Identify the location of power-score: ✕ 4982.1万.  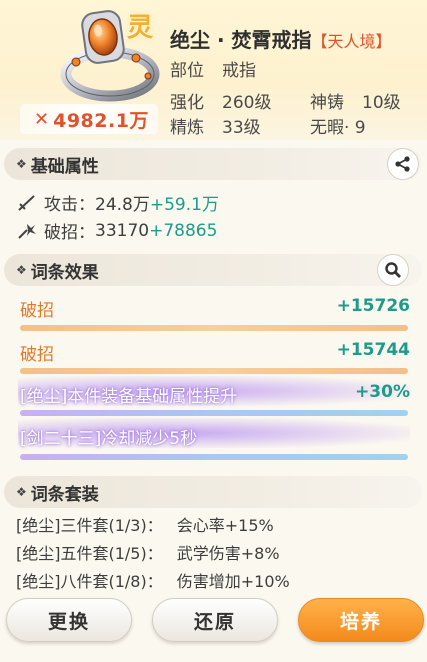
(89, 119).